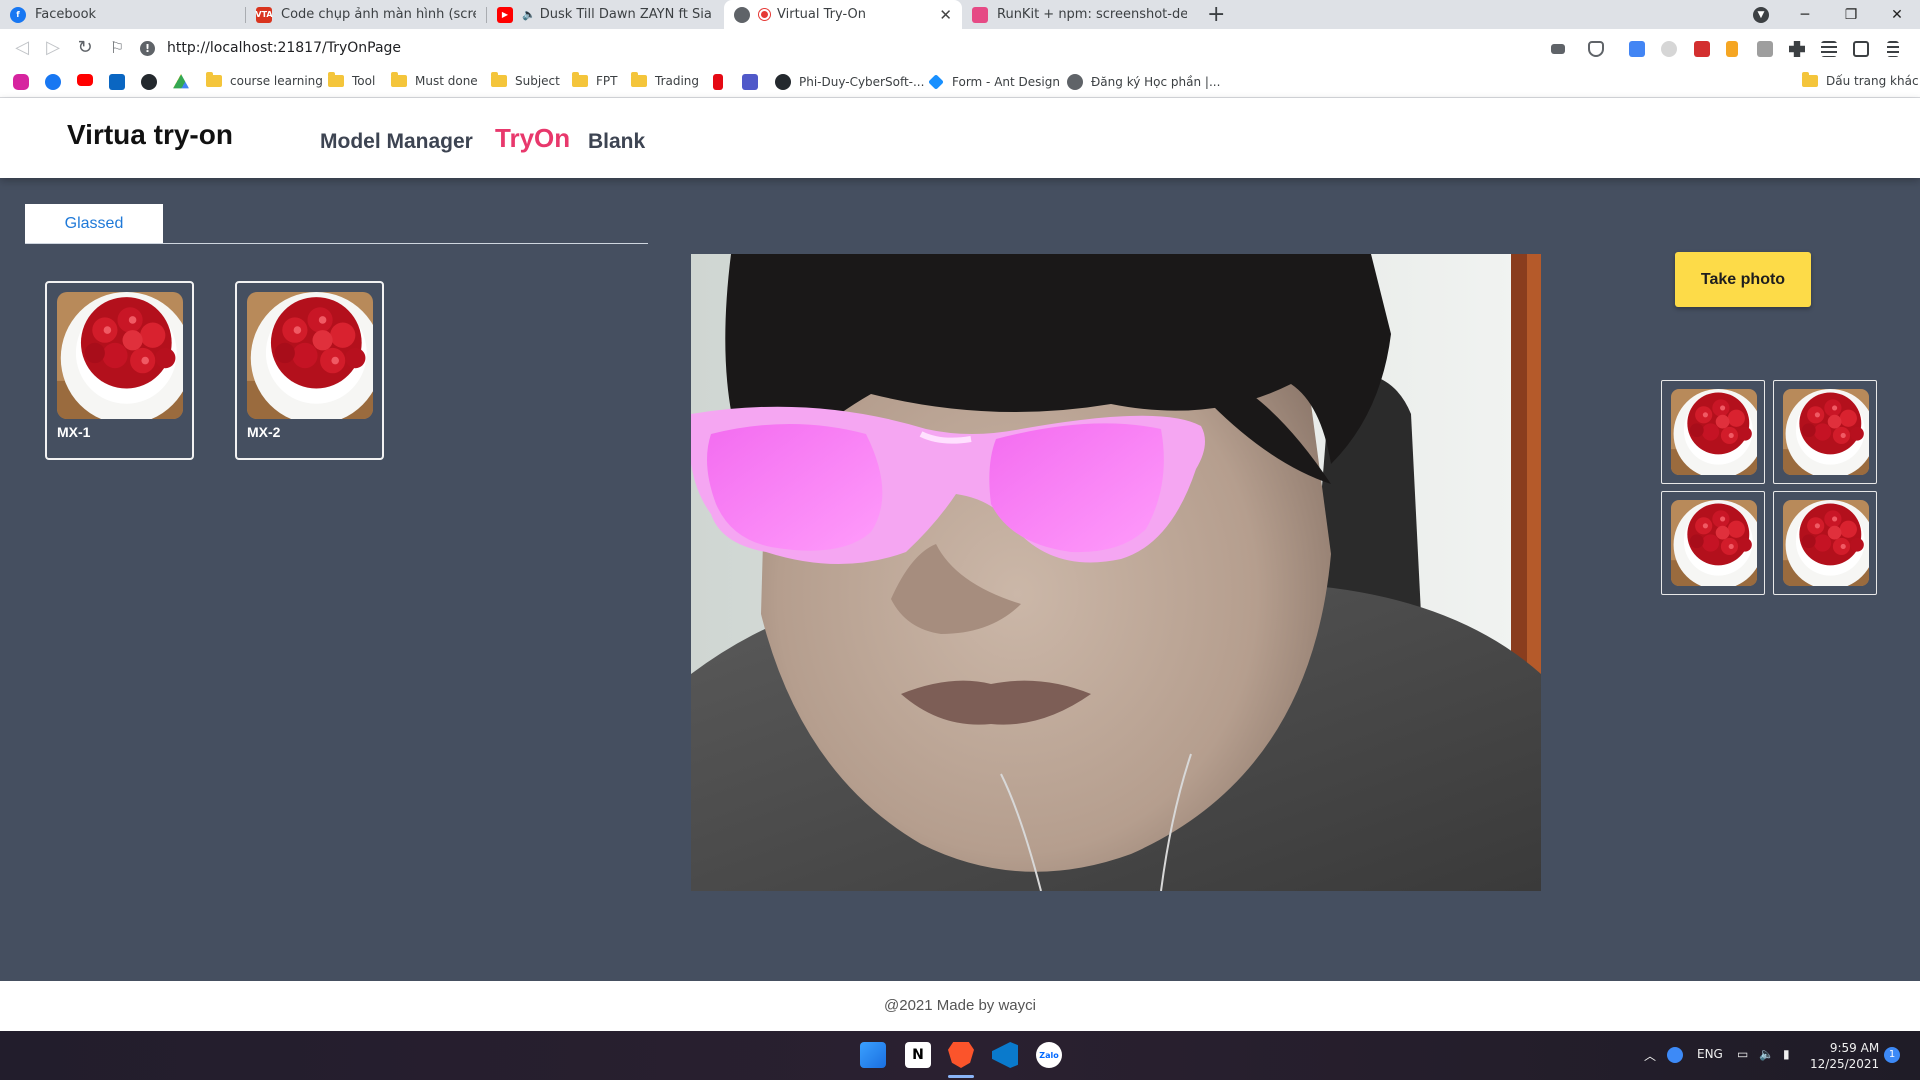  I want to click on model-card-mx-2: MX-2, so click(309, 370).